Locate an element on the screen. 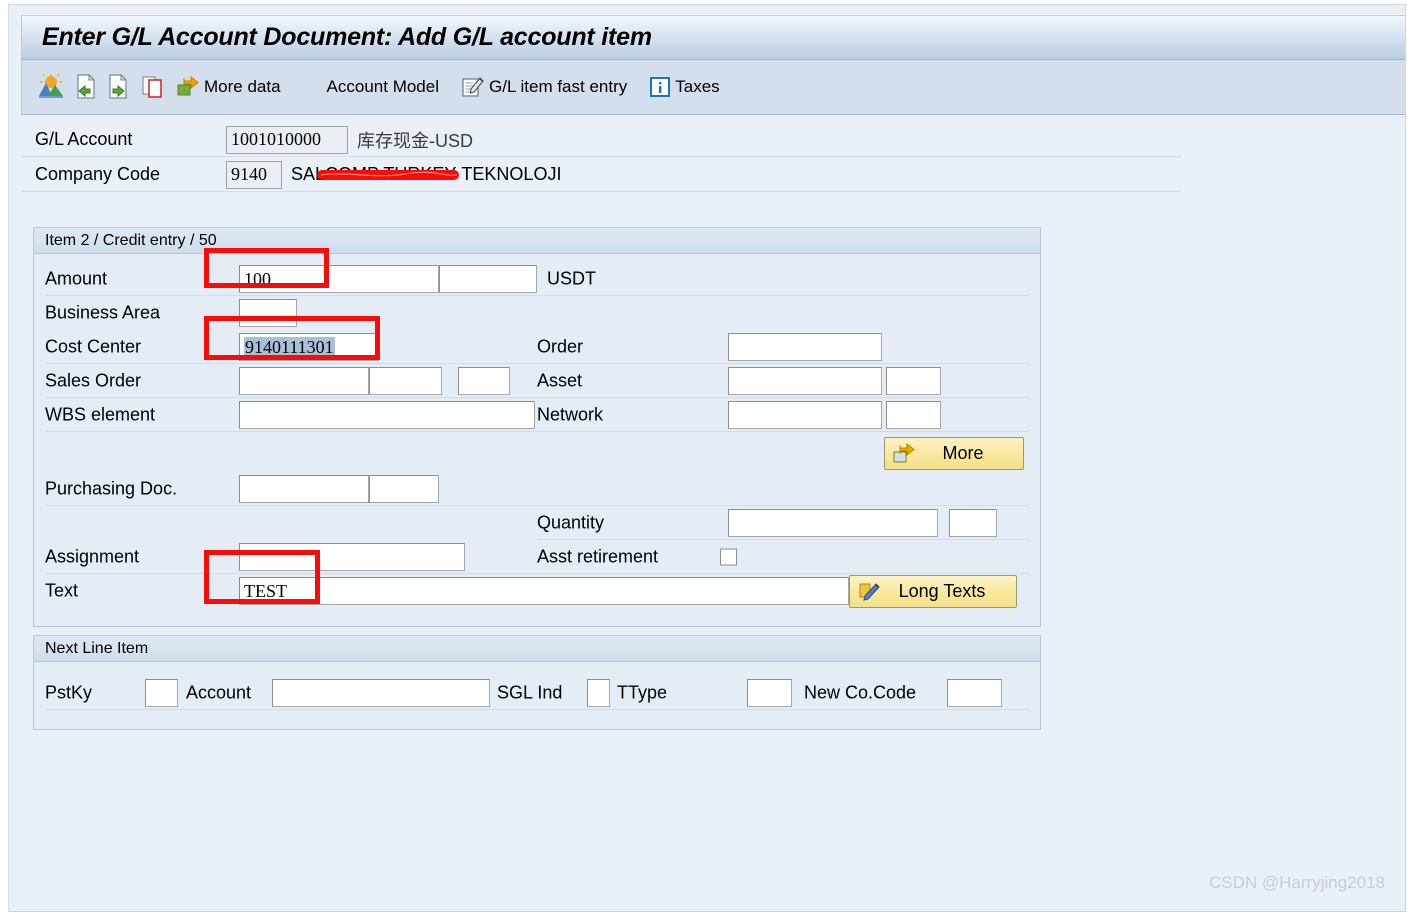 The image size is (1414, 918). document-back-icon is located at coordinates (85, 87).